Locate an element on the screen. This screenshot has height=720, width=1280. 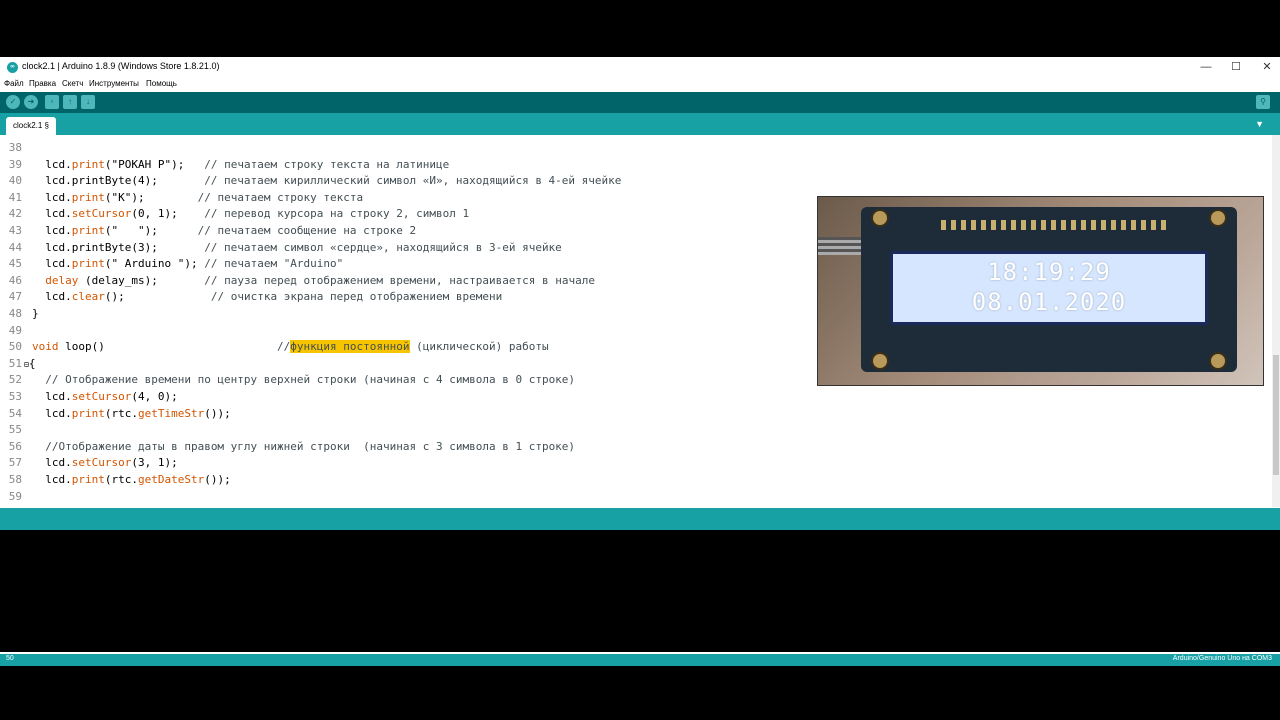
code-text: (delay_ms); is located at coordinates (141, 280).